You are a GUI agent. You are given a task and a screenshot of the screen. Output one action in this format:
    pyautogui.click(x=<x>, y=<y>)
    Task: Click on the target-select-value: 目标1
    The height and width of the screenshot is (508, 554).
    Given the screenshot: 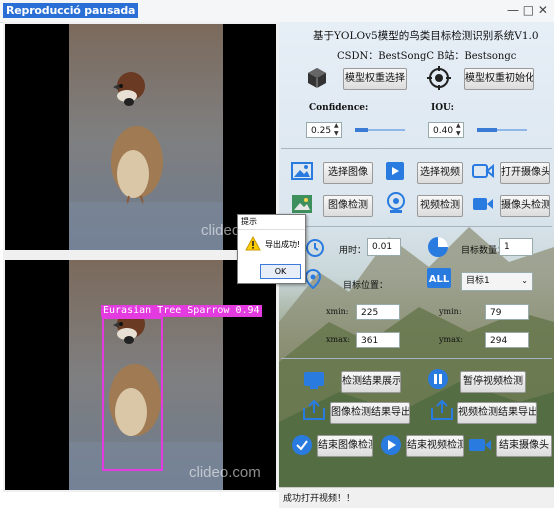 What is the action you would take?
    pyautogui.click(x=478, y=281)
    